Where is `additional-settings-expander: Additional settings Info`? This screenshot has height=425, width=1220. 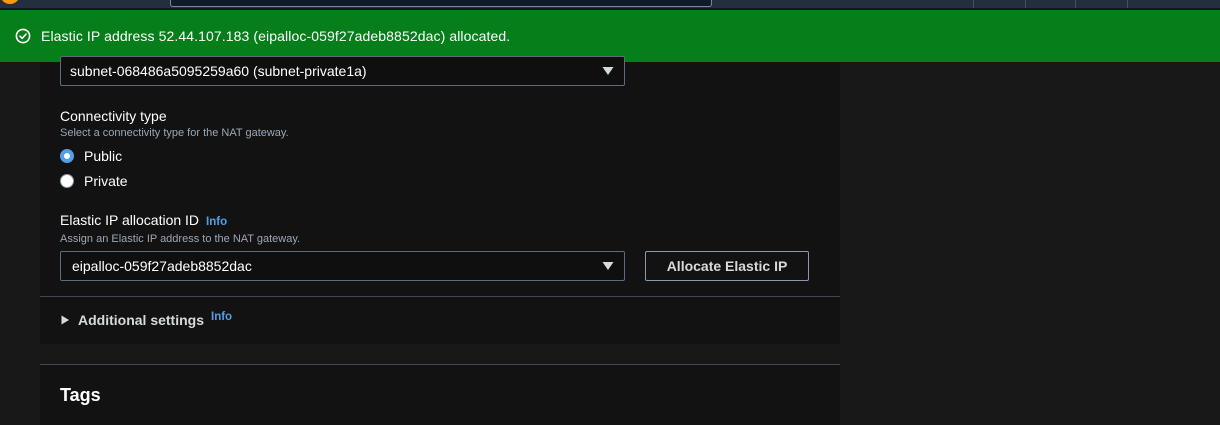
additional-settings-expander: Additional settings Info is located at coordinates (146, 319).